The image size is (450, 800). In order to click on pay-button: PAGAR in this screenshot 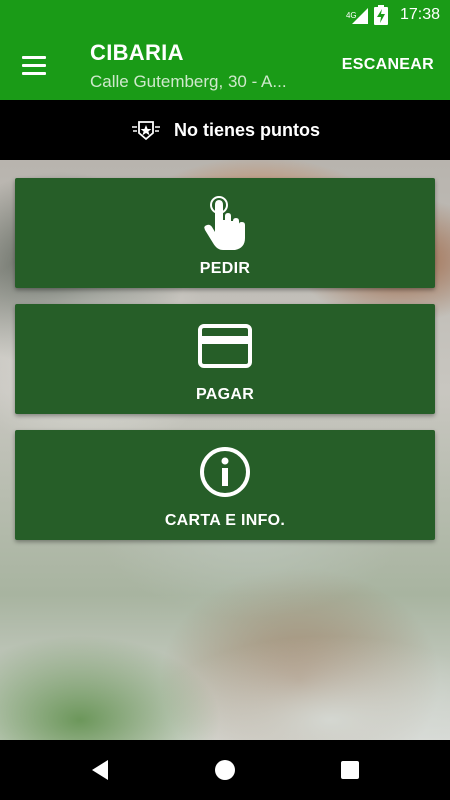, I will do `click(225, 359)`.